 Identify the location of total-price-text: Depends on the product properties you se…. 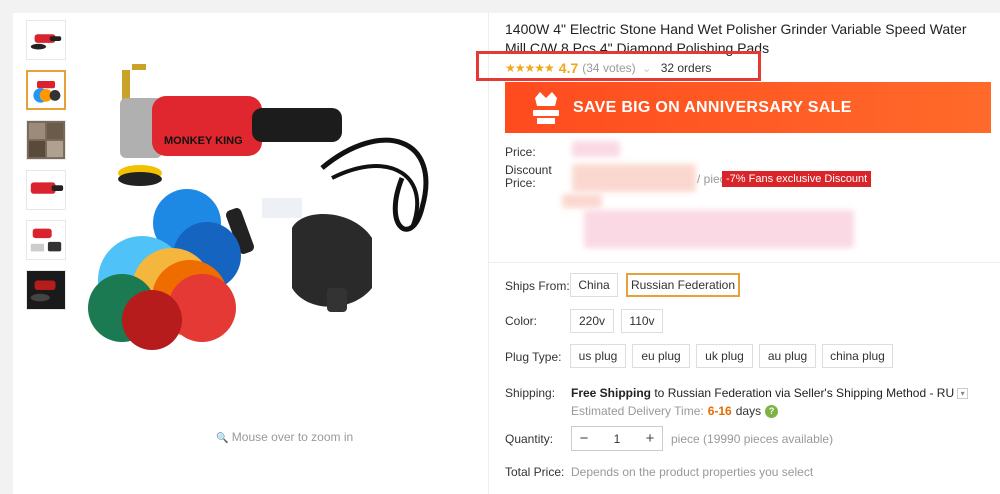
(692, 472).